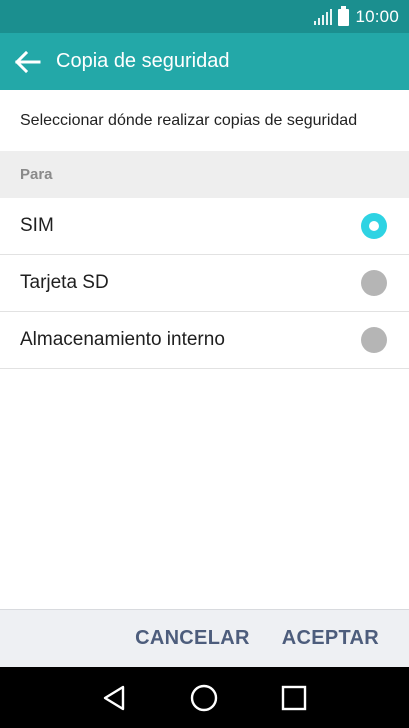 The image size is (409, 728). Describe the element at coordinates (323, 17) in the screenshot. I see `signal-icon` at that location.